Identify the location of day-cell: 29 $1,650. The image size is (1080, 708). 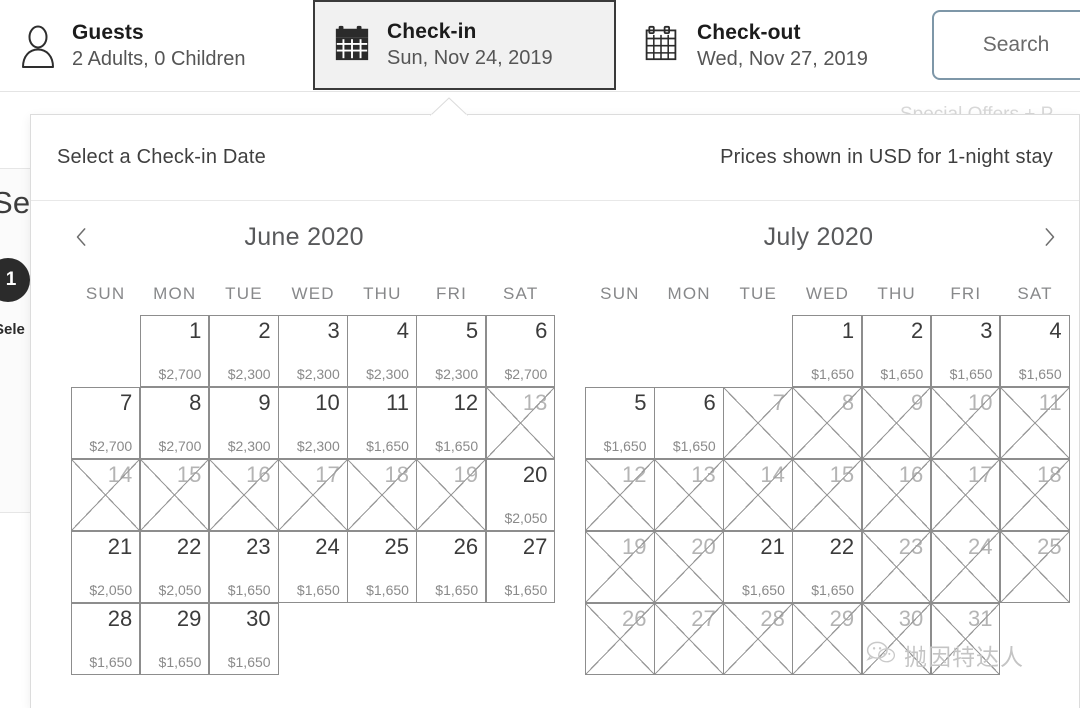
(174, 638).